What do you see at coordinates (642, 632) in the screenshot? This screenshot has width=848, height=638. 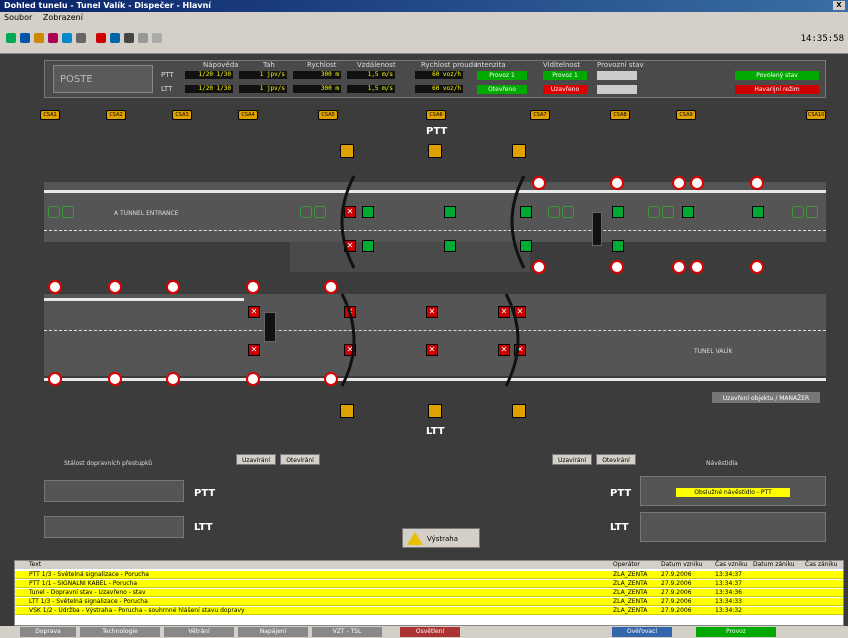 I see `footer-overovaci: Ověřovací` at bounding box center [642, 632].